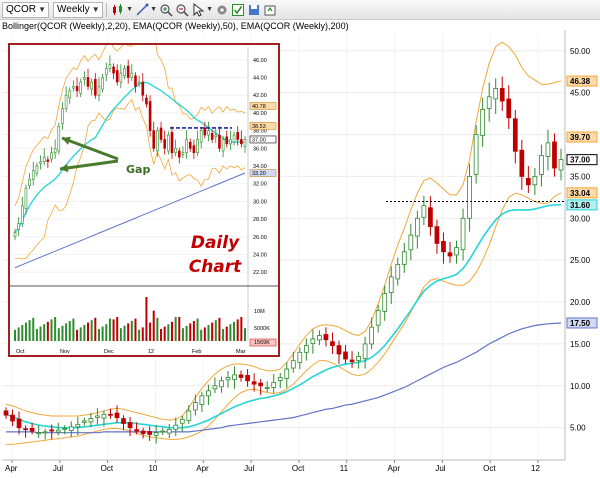  Describe the element at coordinates (580, 205) in the screenshot. I see `price-tag-label: 31.60` at that location.